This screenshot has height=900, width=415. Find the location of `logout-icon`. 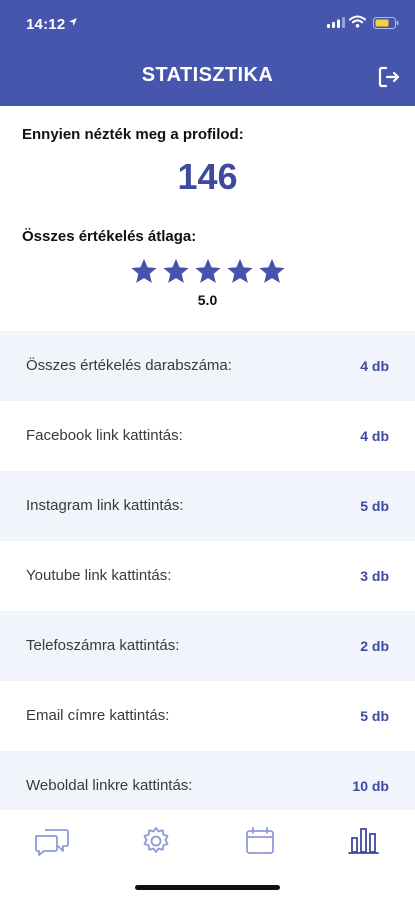

logout-icon is located at coordinates (389, 77).